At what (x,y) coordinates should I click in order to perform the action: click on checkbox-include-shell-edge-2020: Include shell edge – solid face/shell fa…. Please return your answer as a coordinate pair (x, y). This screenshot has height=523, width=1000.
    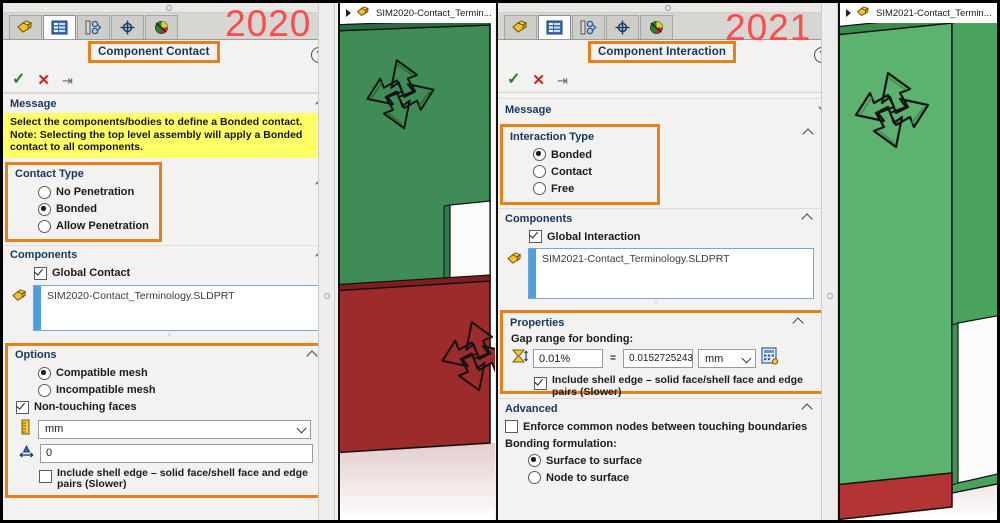
    Looking at the image, I should click on (167, 477).